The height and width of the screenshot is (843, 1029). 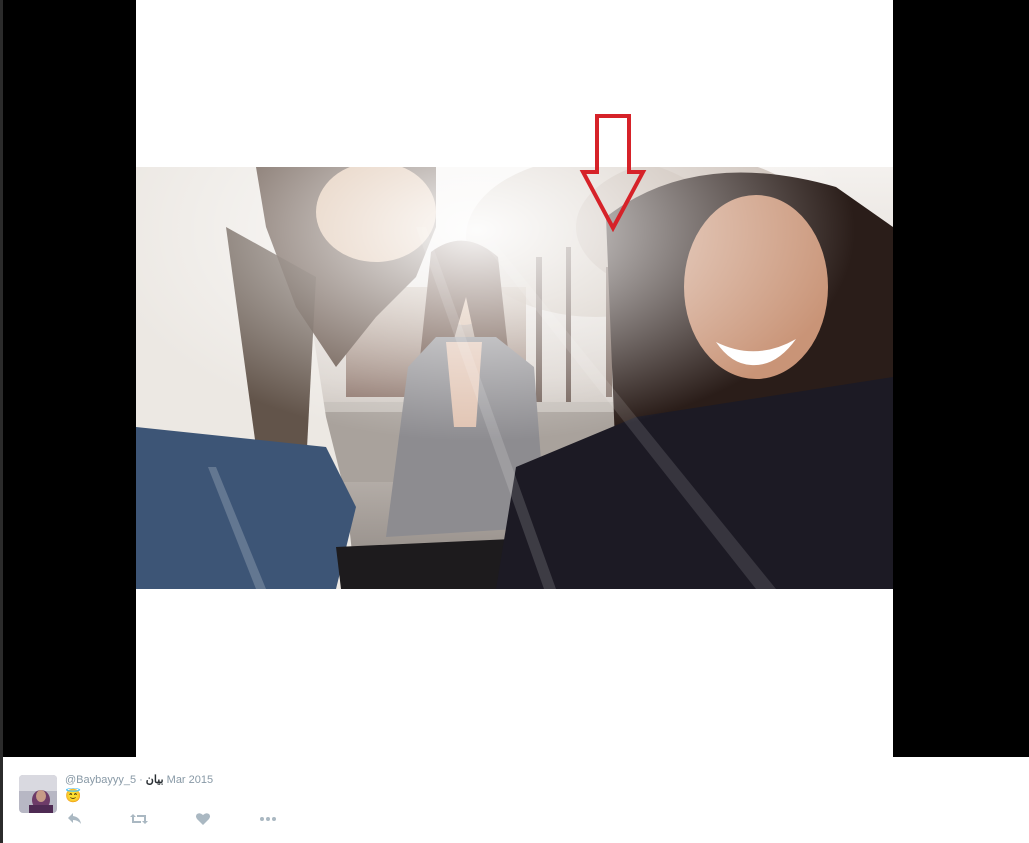 I want to click on retweet-icon, so click(x=139, y=819).